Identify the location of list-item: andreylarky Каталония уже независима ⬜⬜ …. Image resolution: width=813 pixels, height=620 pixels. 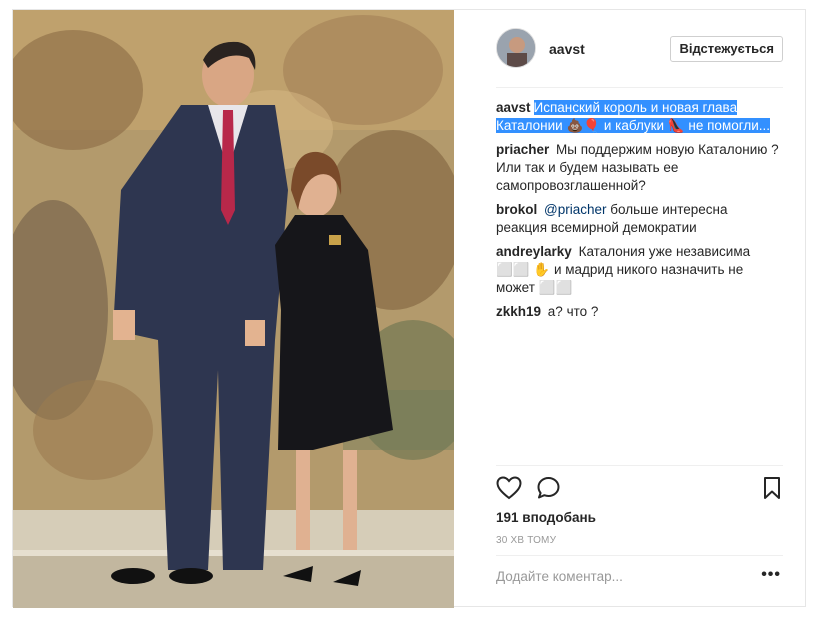
(638, 270).